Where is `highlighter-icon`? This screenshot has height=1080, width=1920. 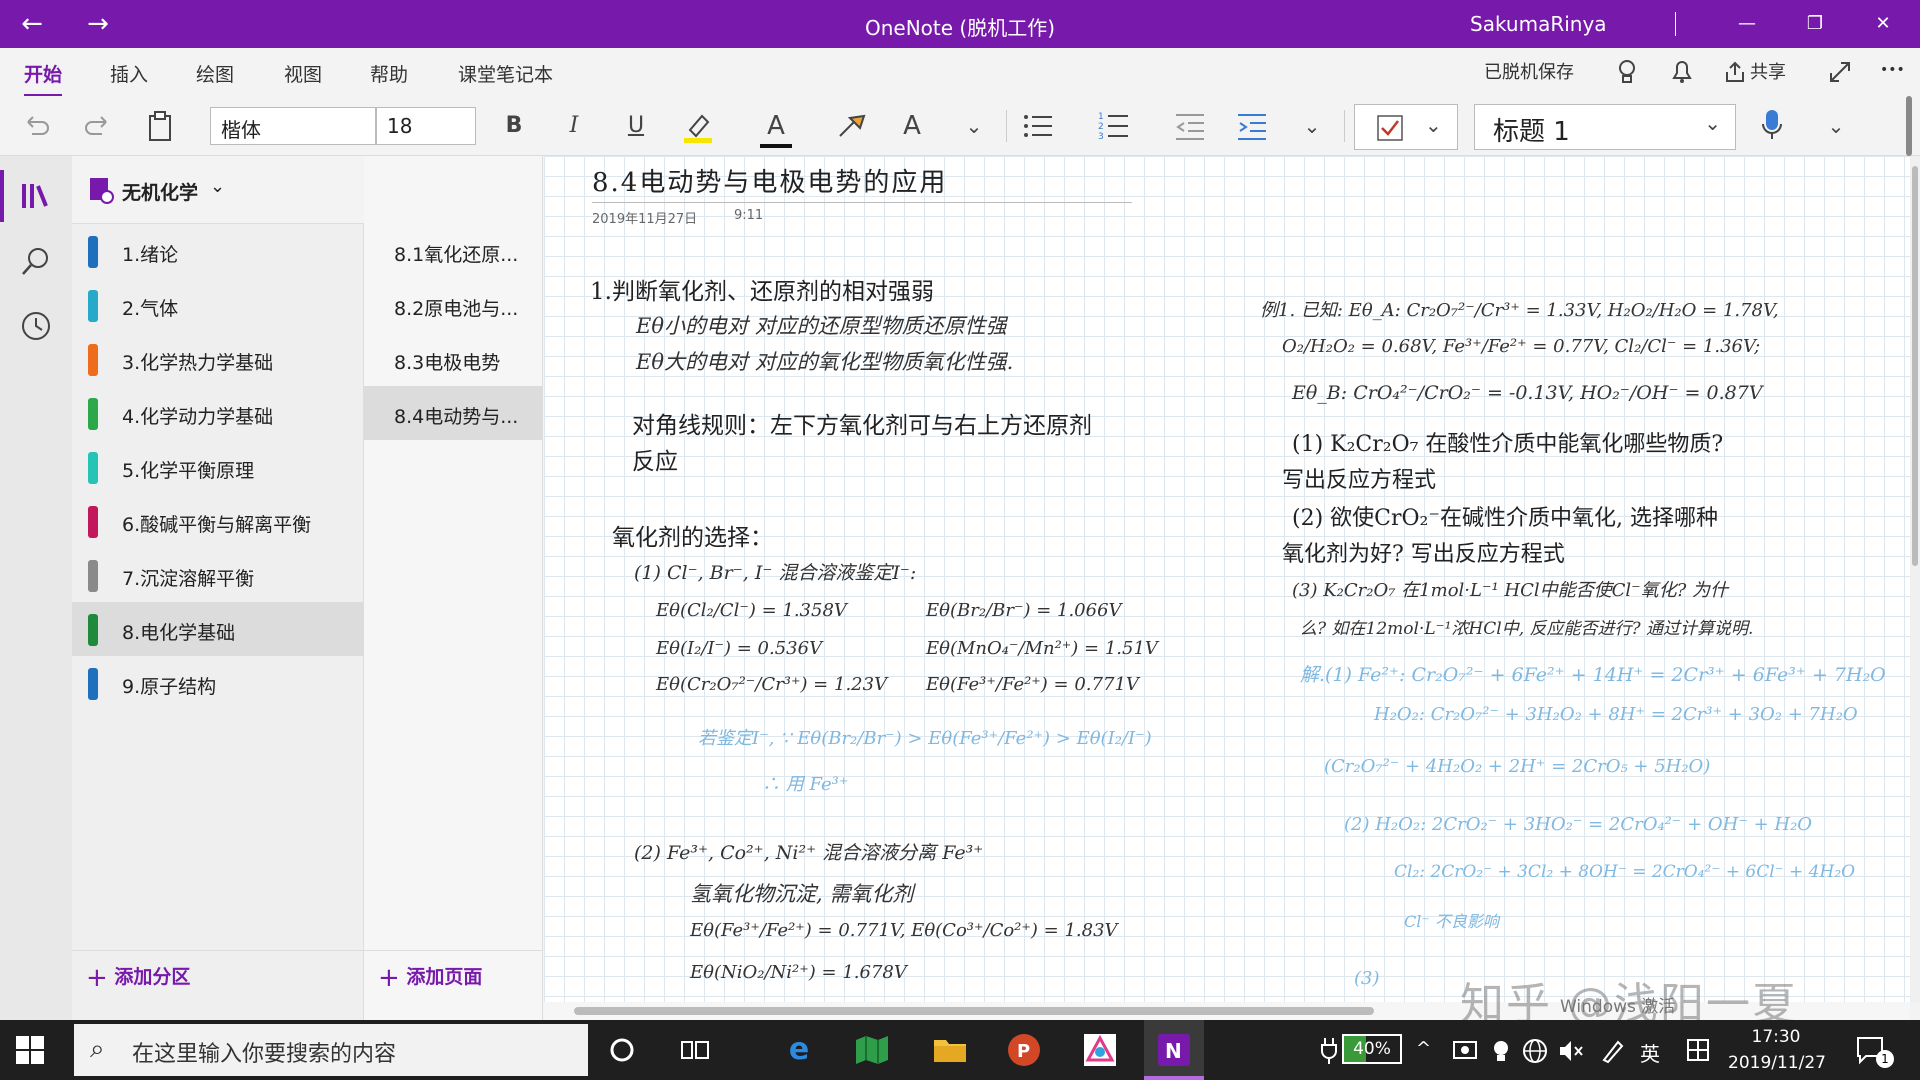 highlighter-icon is located at coordinates (698, 127).